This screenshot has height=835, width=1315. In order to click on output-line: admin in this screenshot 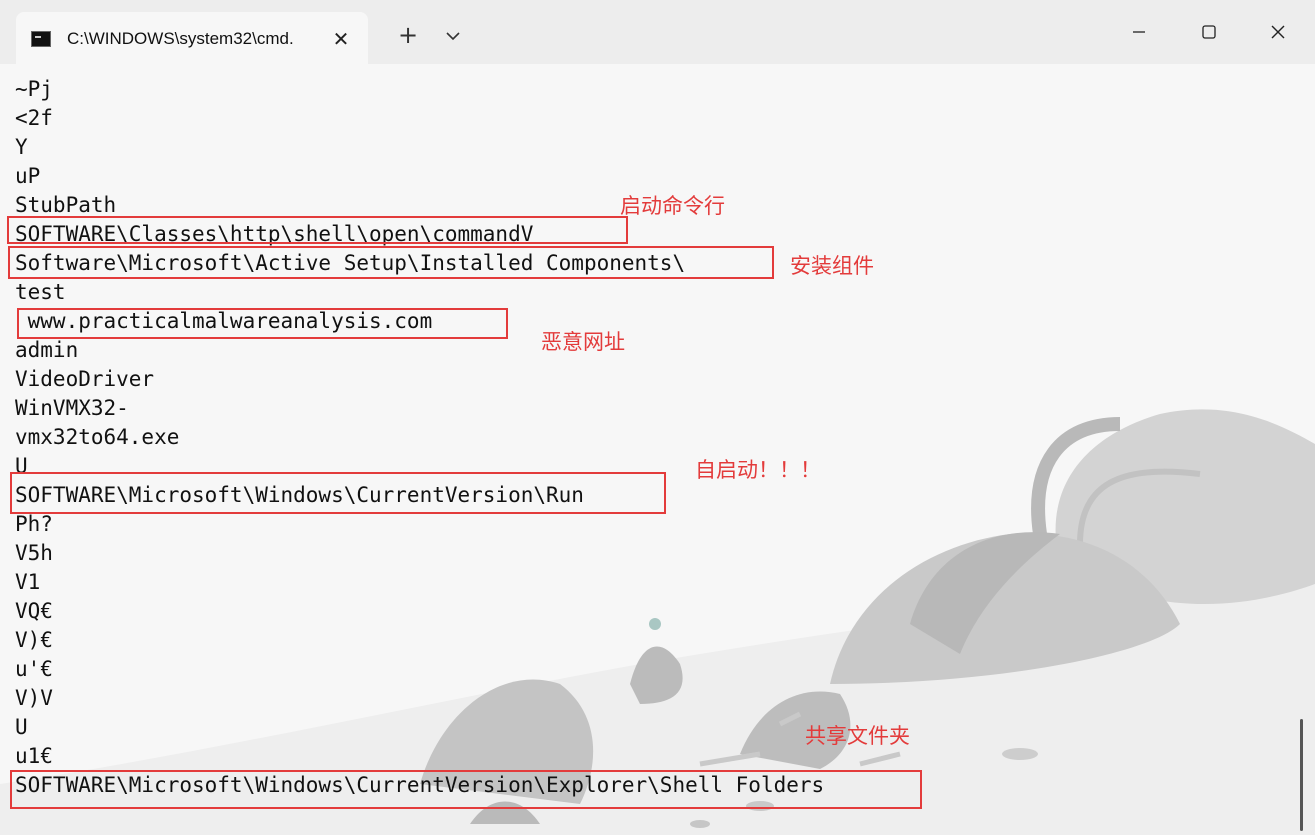, I will do `click(47, 350)`.